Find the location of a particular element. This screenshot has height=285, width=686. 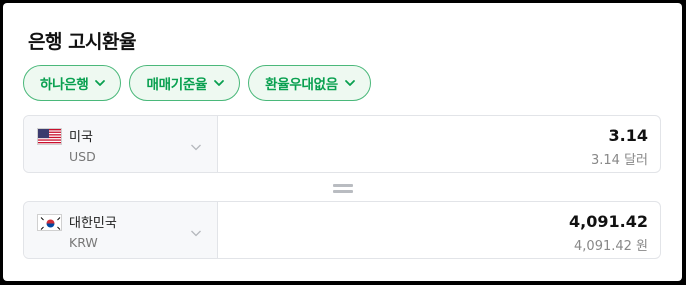

amount-text: 3.14 달러 is located at coordinates (619, 160).